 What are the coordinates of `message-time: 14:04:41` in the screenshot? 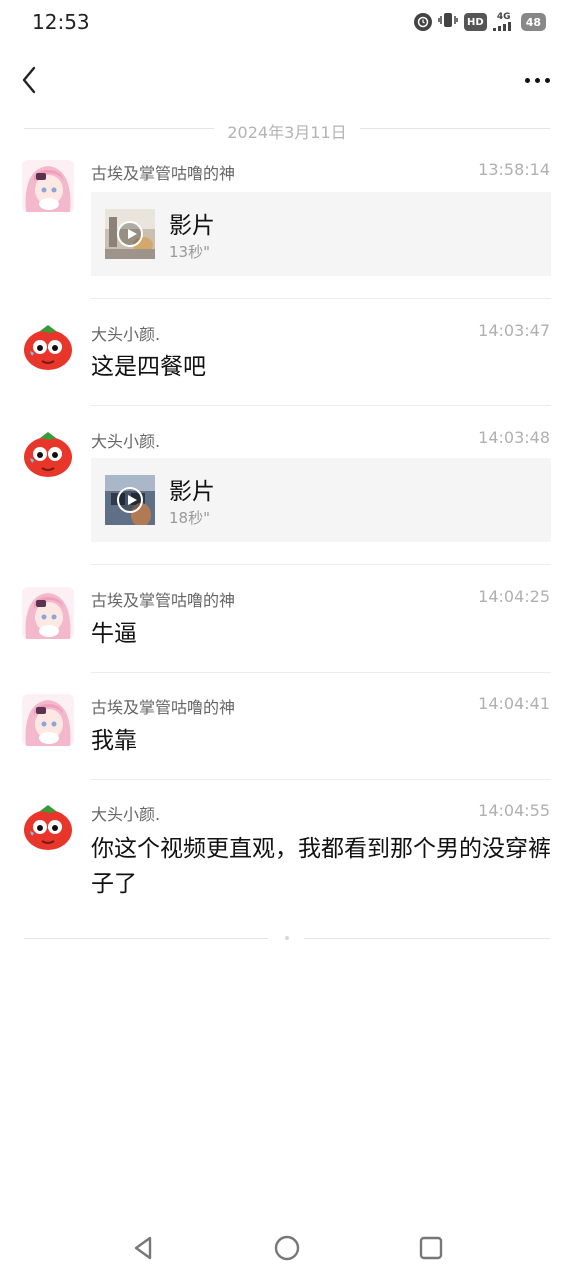 It's located at (514, 703).